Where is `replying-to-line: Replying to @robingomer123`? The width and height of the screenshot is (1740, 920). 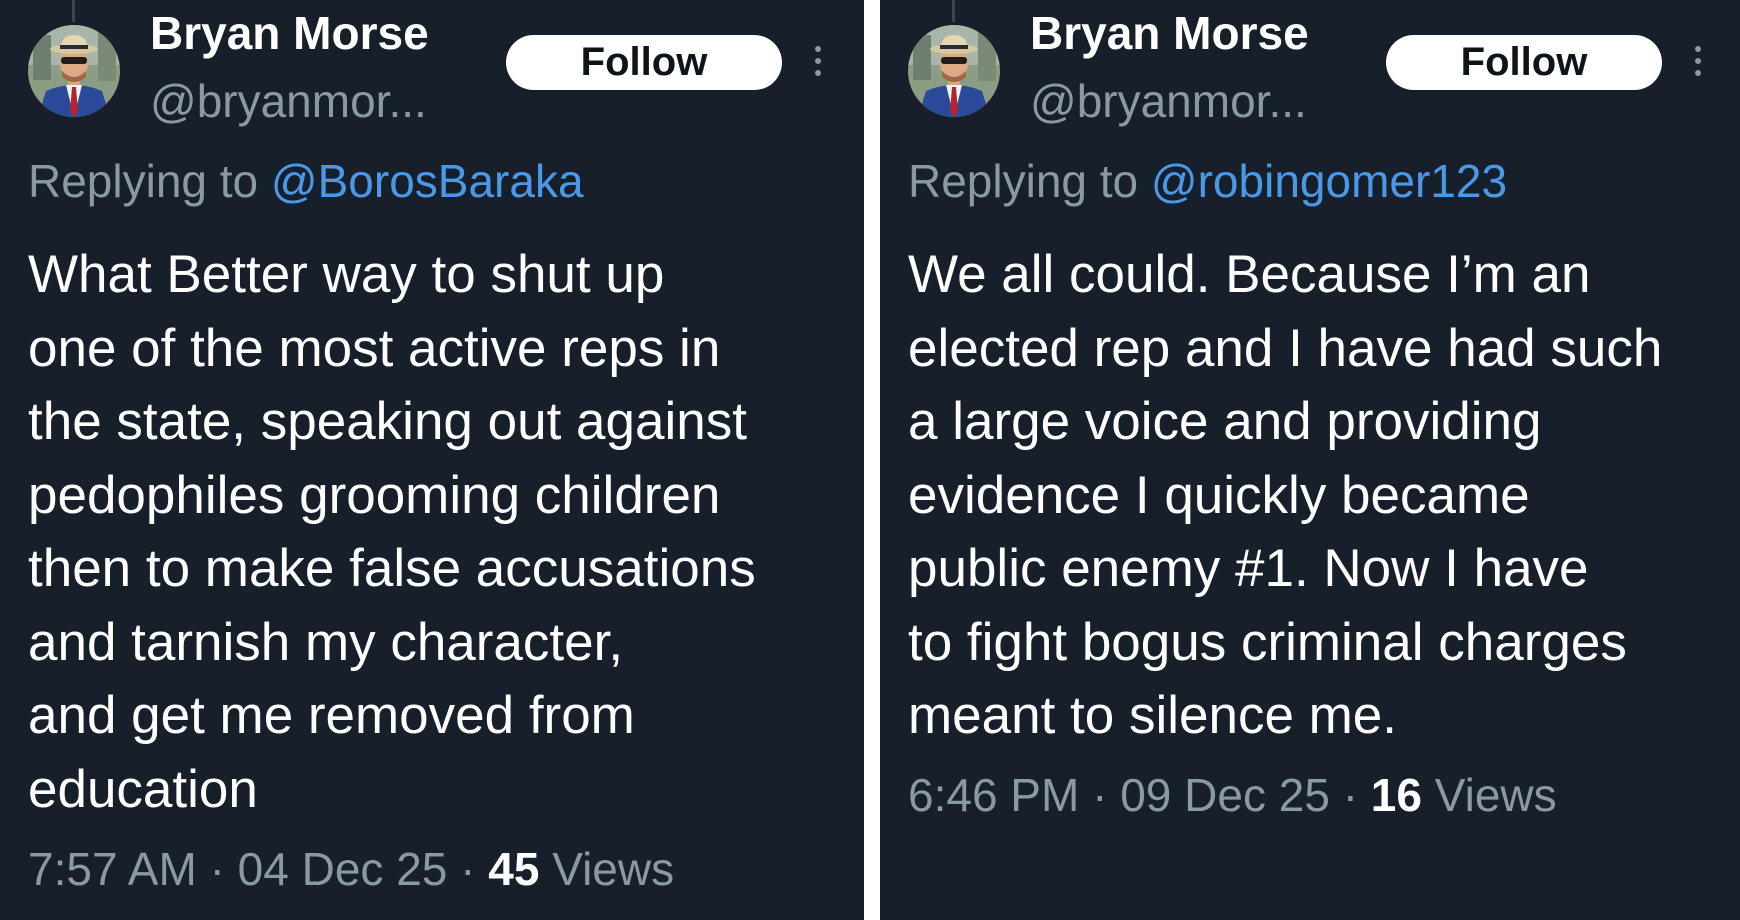
replying-to-line: Replying to @robingomer123 is located at coordinates (1207, 181).